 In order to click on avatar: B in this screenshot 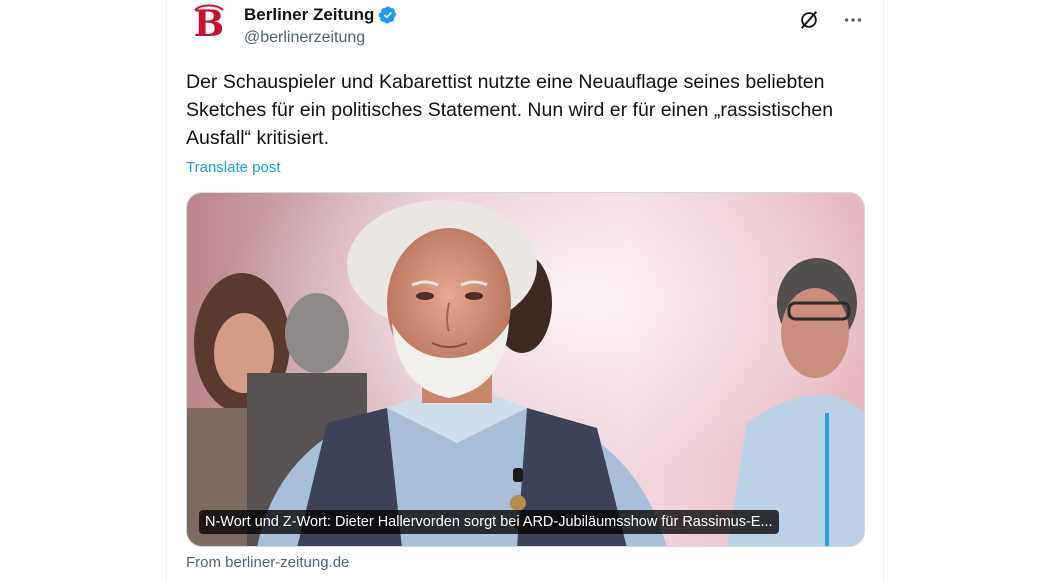, I will do `click(209, 22)`.